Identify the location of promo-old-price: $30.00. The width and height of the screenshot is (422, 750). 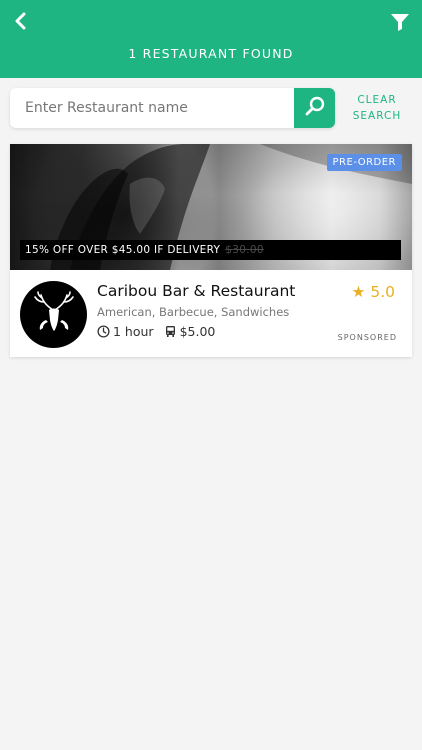
(244, 250).